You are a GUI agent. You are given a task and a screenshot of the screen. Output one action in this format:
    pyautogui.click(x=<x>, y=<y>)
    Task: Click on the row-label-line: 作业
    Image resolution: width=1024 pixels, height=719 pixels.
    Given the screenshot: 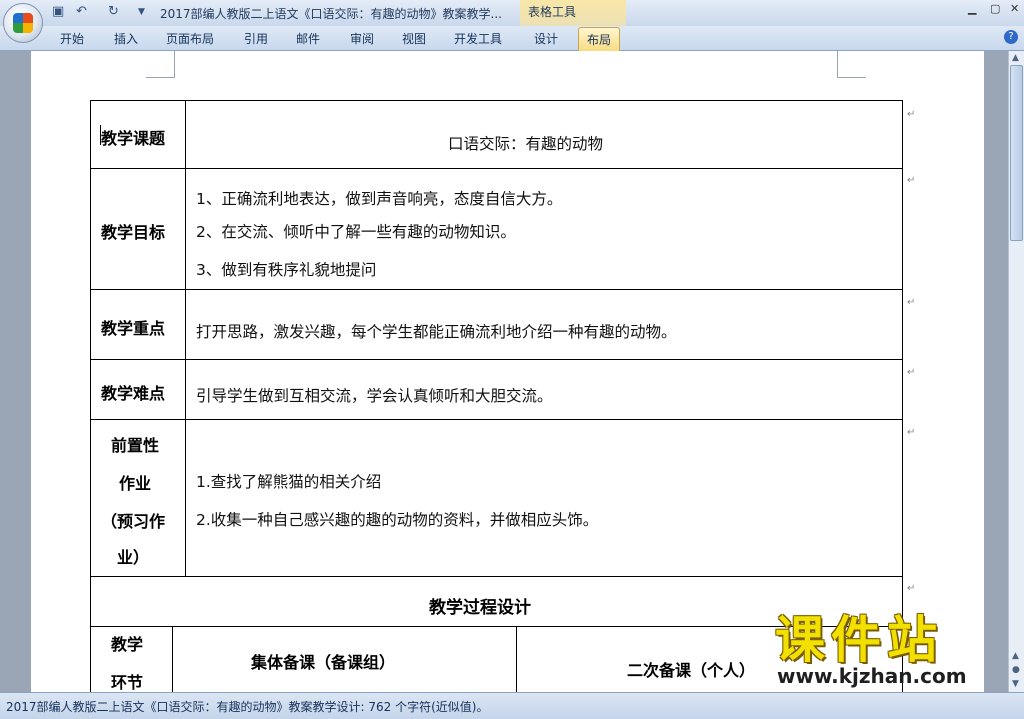 What is the action you would take?
    pyautogui.click(x=135, y=483)
    